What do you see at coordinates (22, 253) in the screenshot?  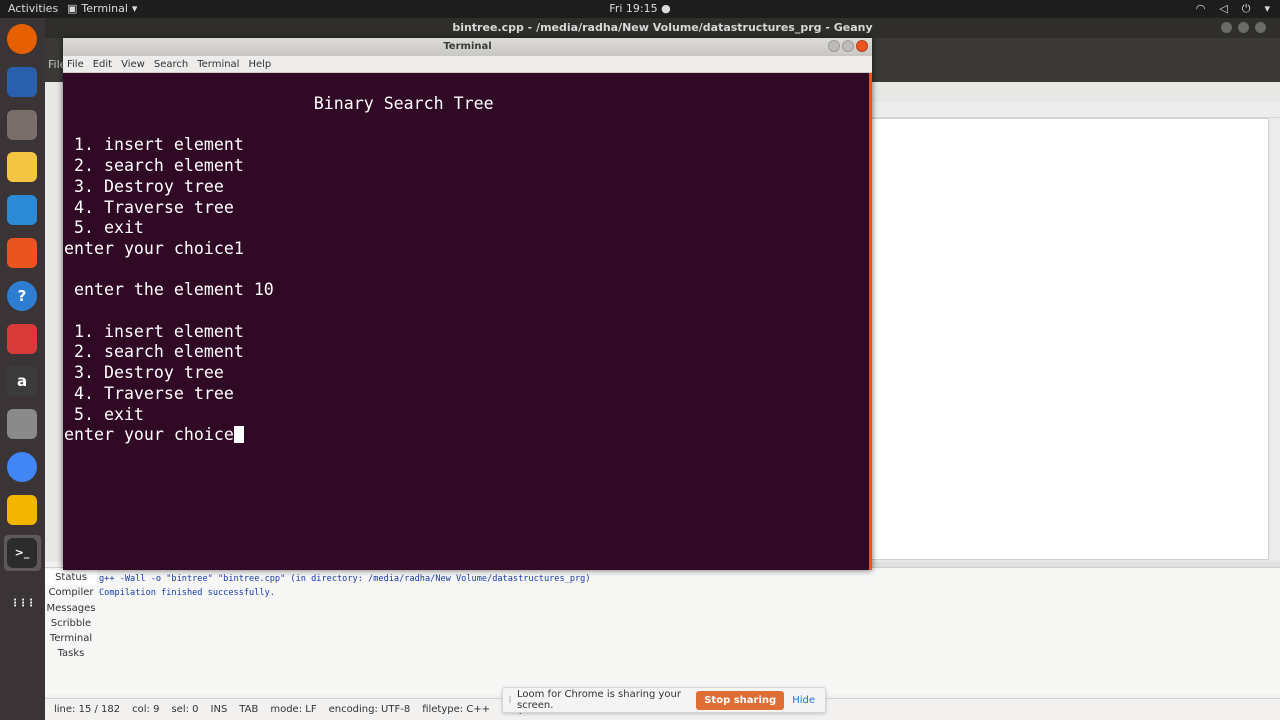 I see `software-icon` at bounding box center [22, 253].